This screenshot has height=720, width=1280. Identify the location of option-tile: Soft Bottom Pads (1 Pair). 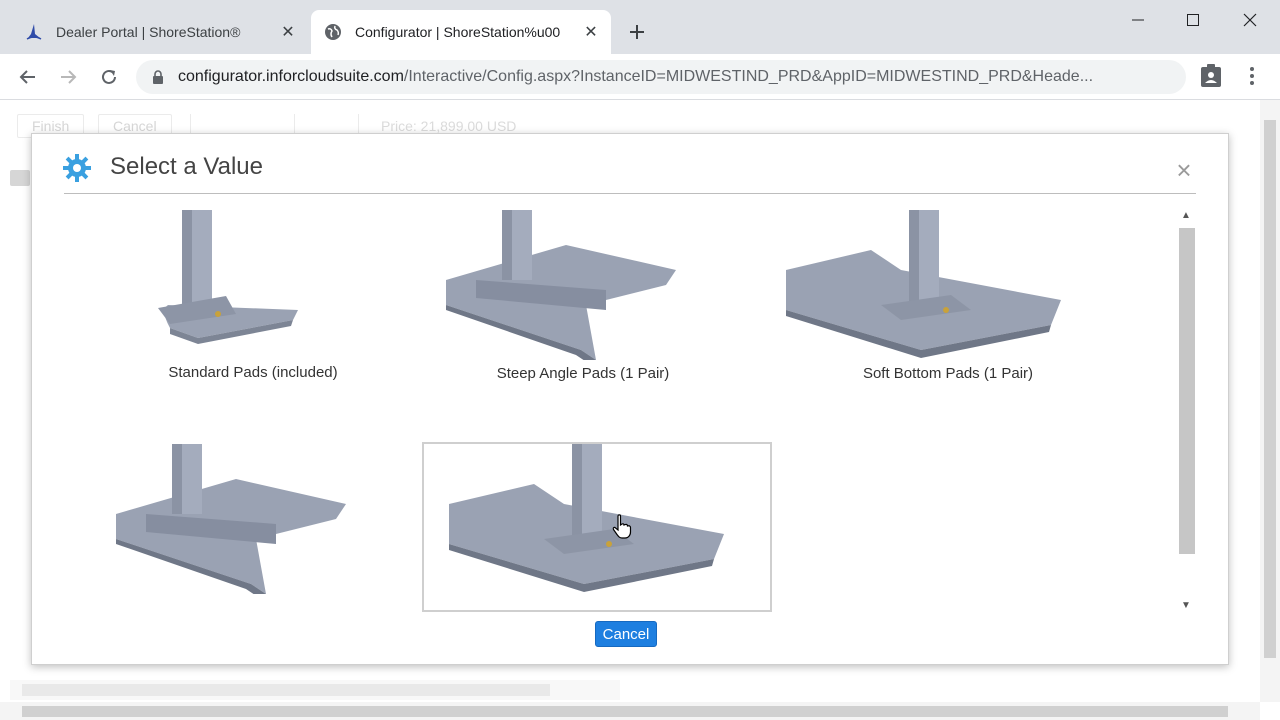
(948, 296).